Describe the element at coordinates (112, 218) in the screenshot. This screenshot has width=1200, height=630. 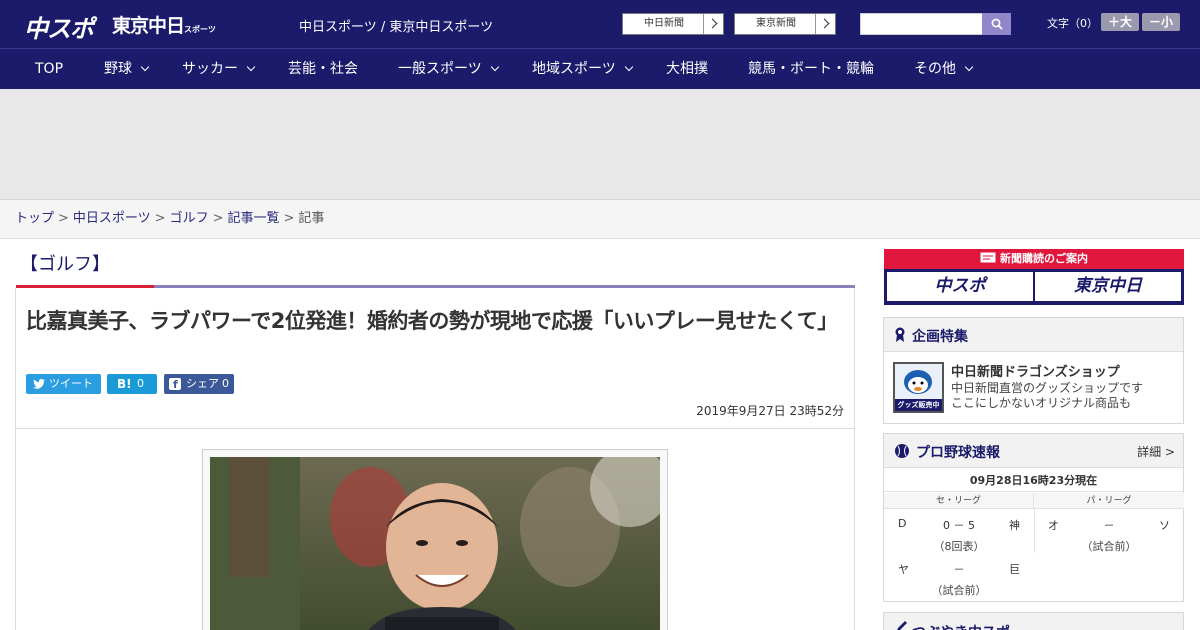
I see `breadcrumb-chunichi-sports: 中日スポーツ` at that location.